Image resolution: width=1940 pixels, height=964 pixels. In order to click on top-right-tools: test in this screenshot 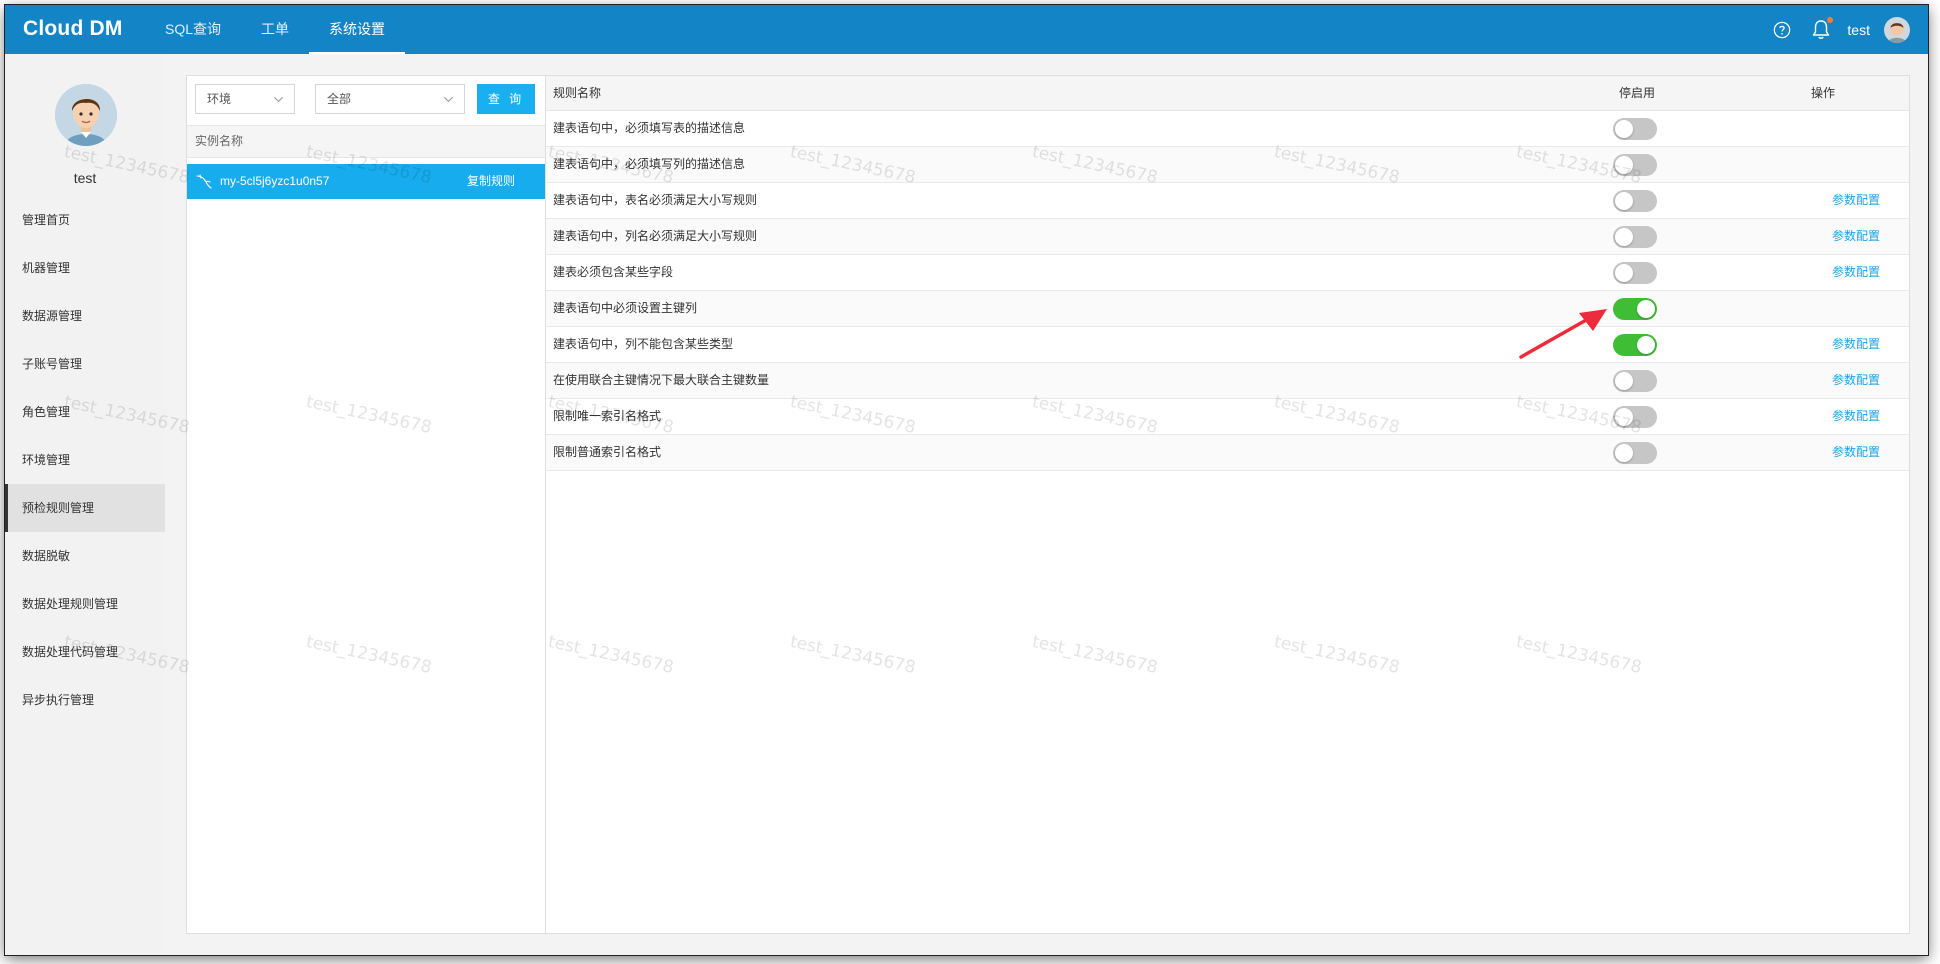, I will do `click(1841, 29)`.